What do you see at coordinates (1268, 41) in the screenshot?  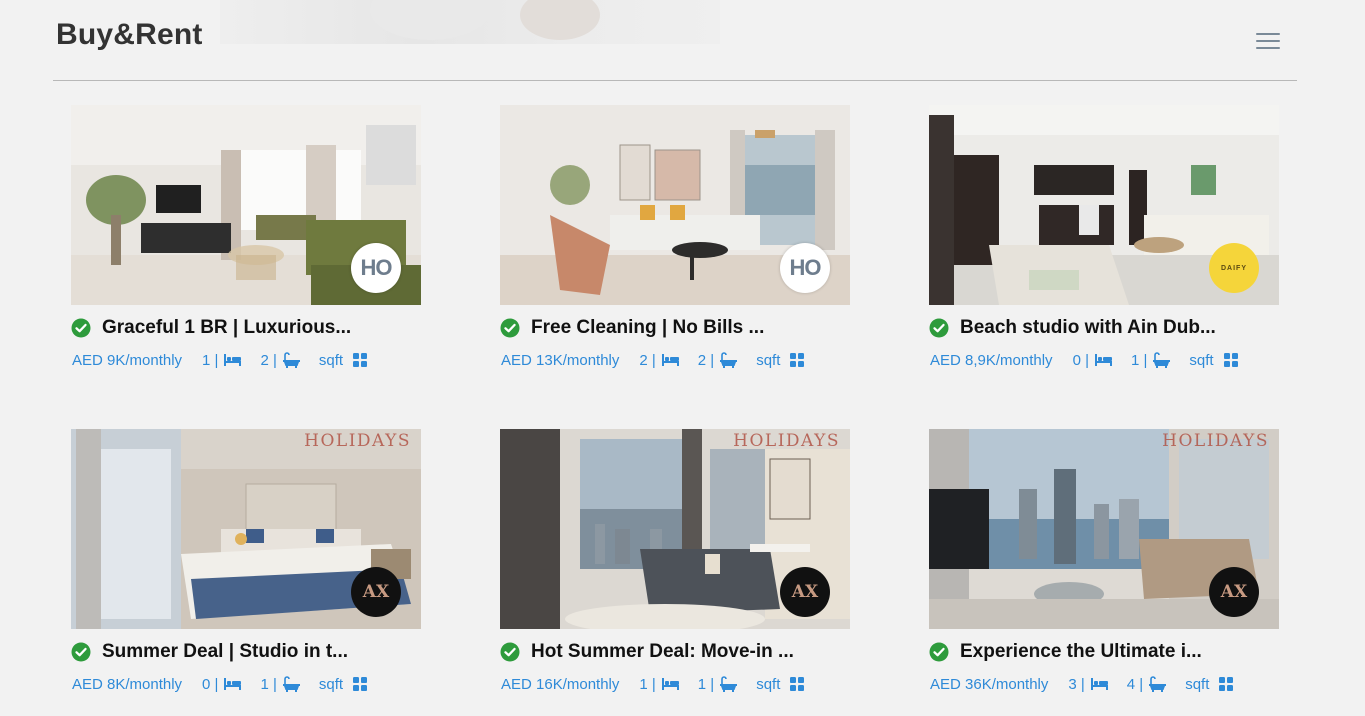 I see `hamburger-menu-icon` at bounding box center [1268, 41].